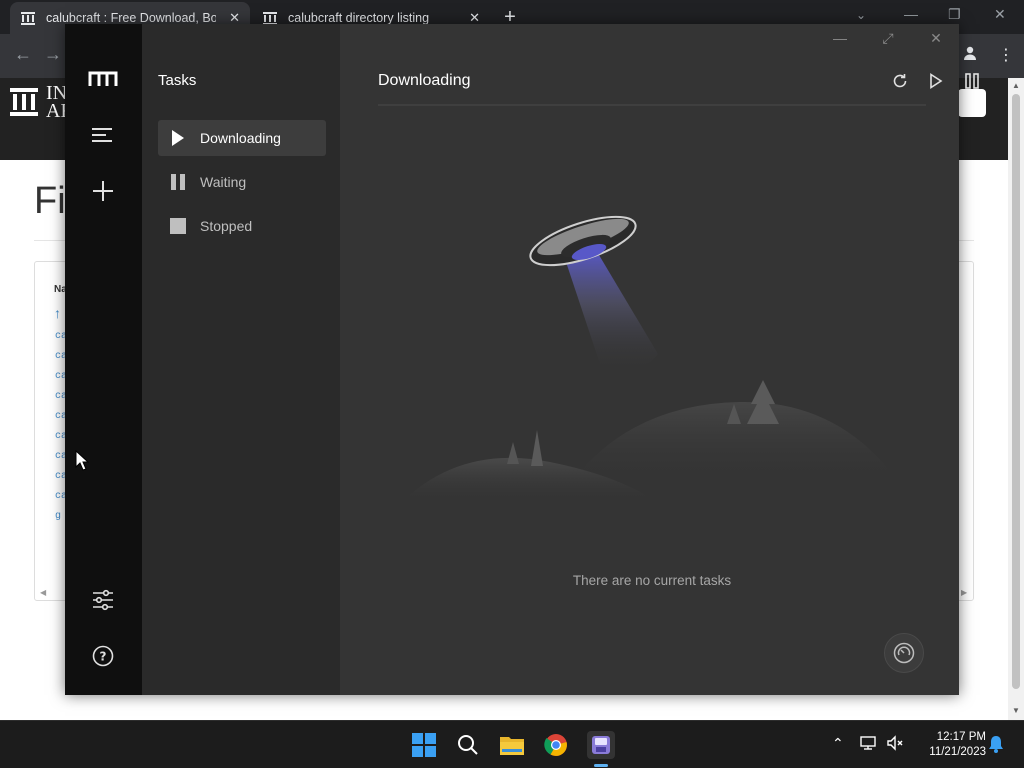  What do you see at coordinates (904, 653) in the screenshot?
I see `speedometer-icon` at bounding box center [904, 653].